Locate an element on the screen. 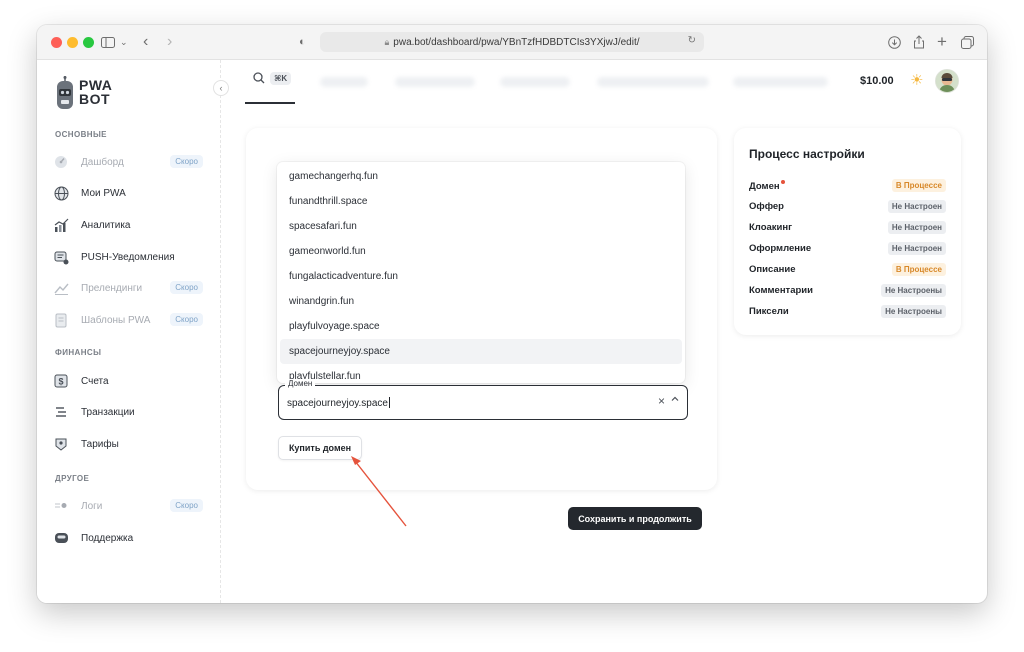  status-badge: Не Настроены is located at coordinates (913, 290).